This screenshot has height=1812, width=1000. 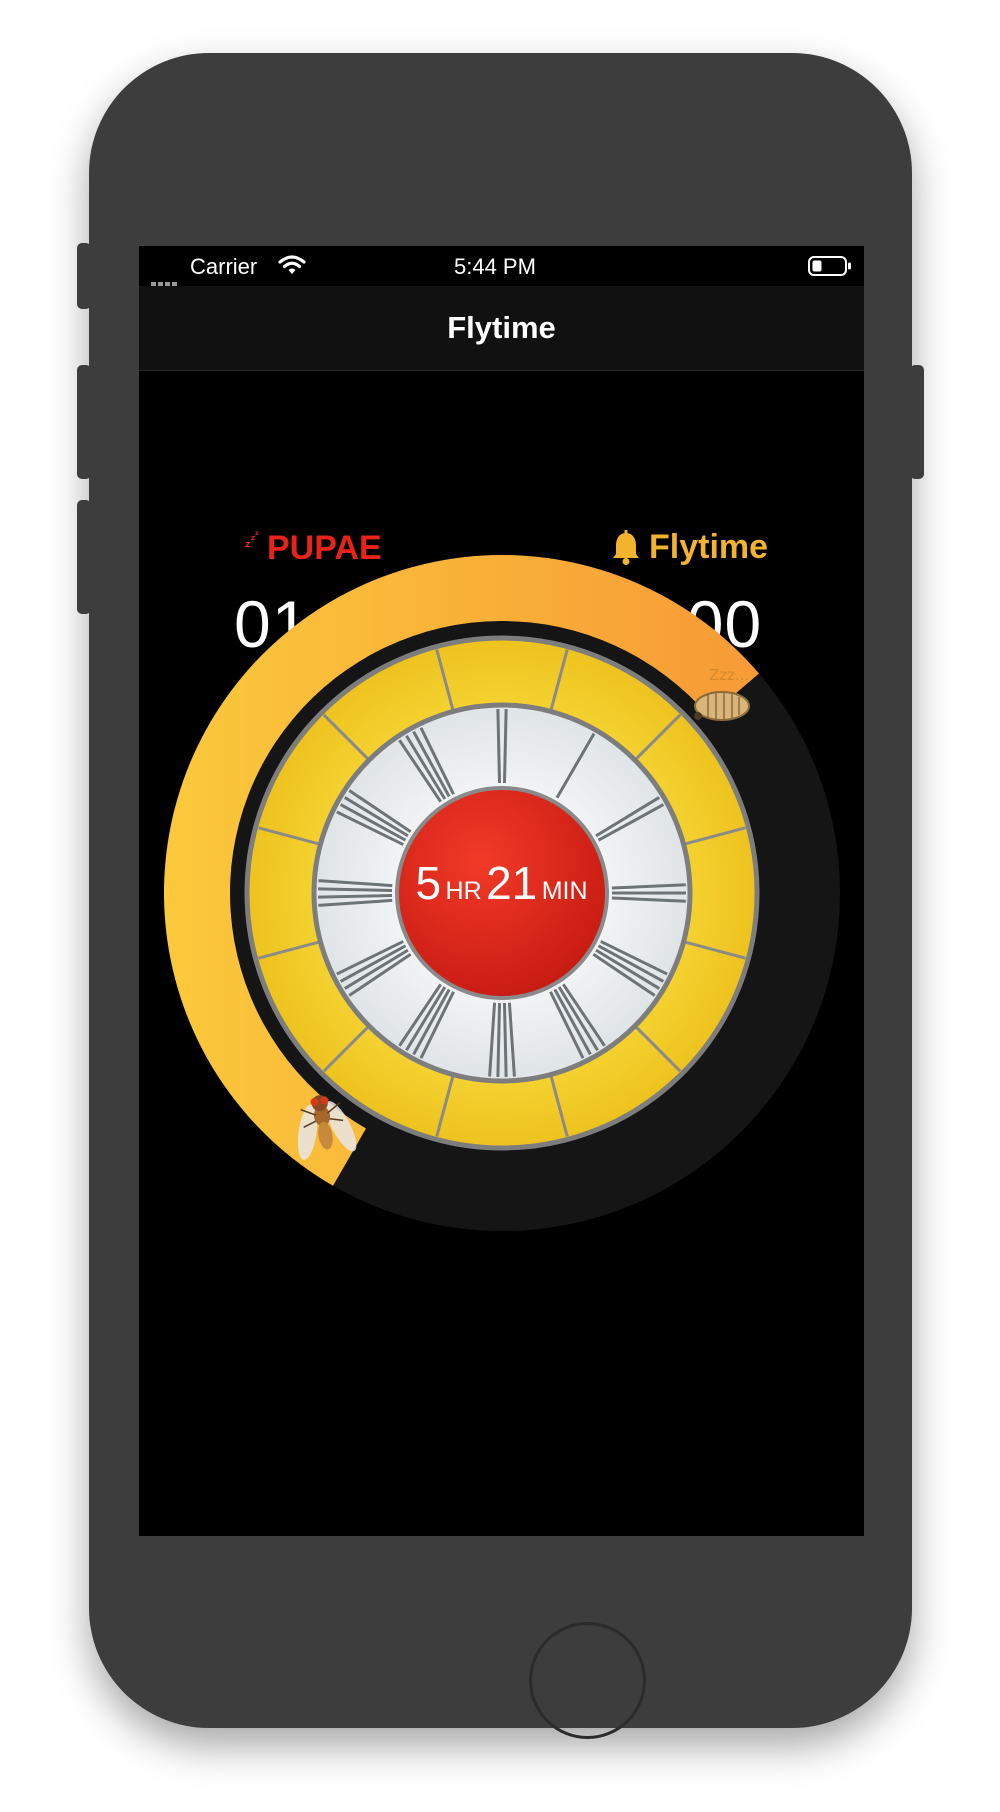 I want to click on duration-hours-unit: HR, so click(x=463, y=891).